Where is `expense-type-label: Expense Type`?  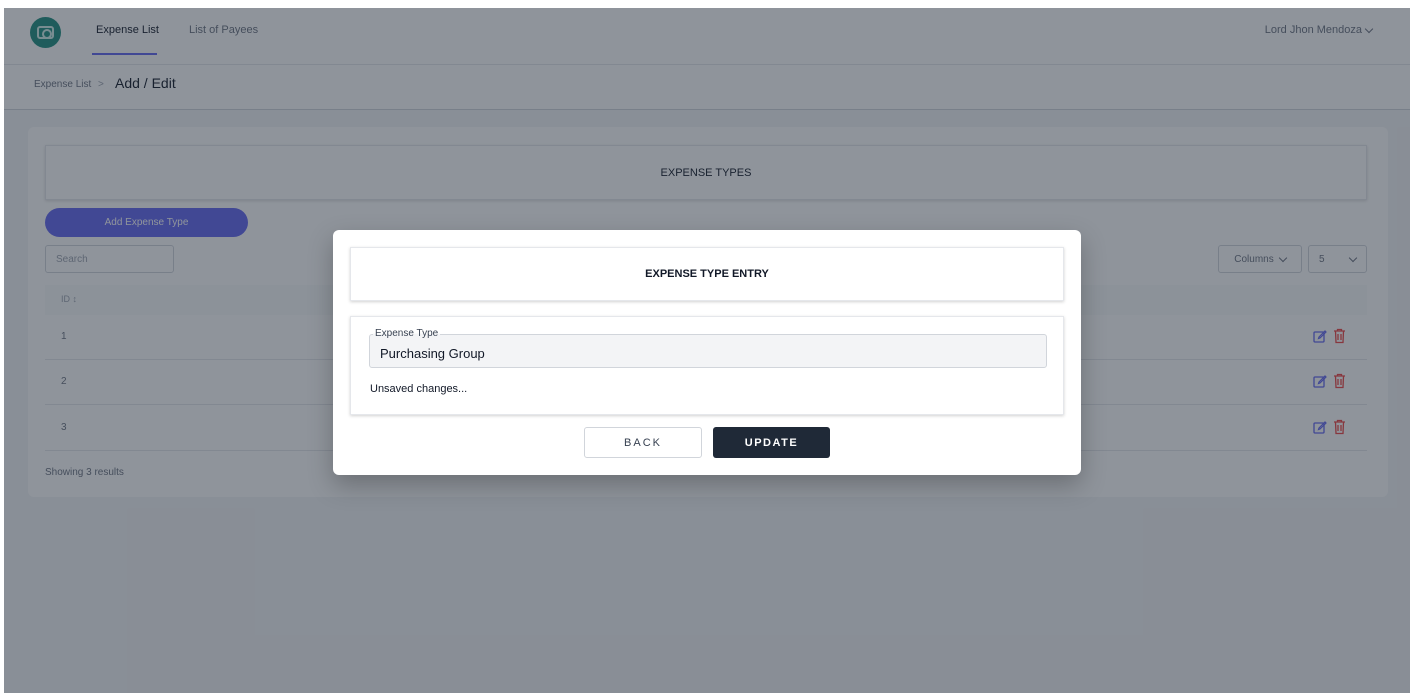
expense-type-label: Expense Type is located at coordinates (407, 333).